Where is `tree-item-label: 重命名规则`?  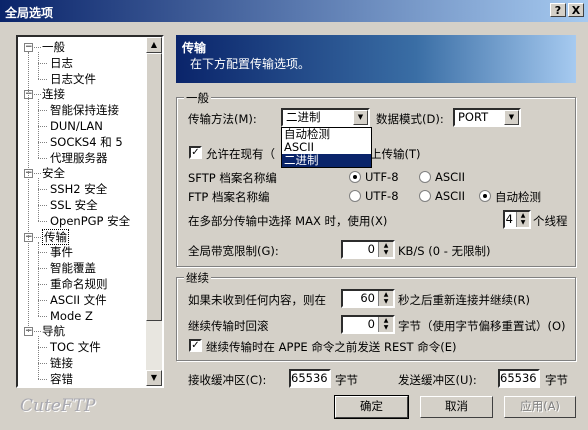 tree-item-label: 重命名规则 is located at coordinates (79, 284).